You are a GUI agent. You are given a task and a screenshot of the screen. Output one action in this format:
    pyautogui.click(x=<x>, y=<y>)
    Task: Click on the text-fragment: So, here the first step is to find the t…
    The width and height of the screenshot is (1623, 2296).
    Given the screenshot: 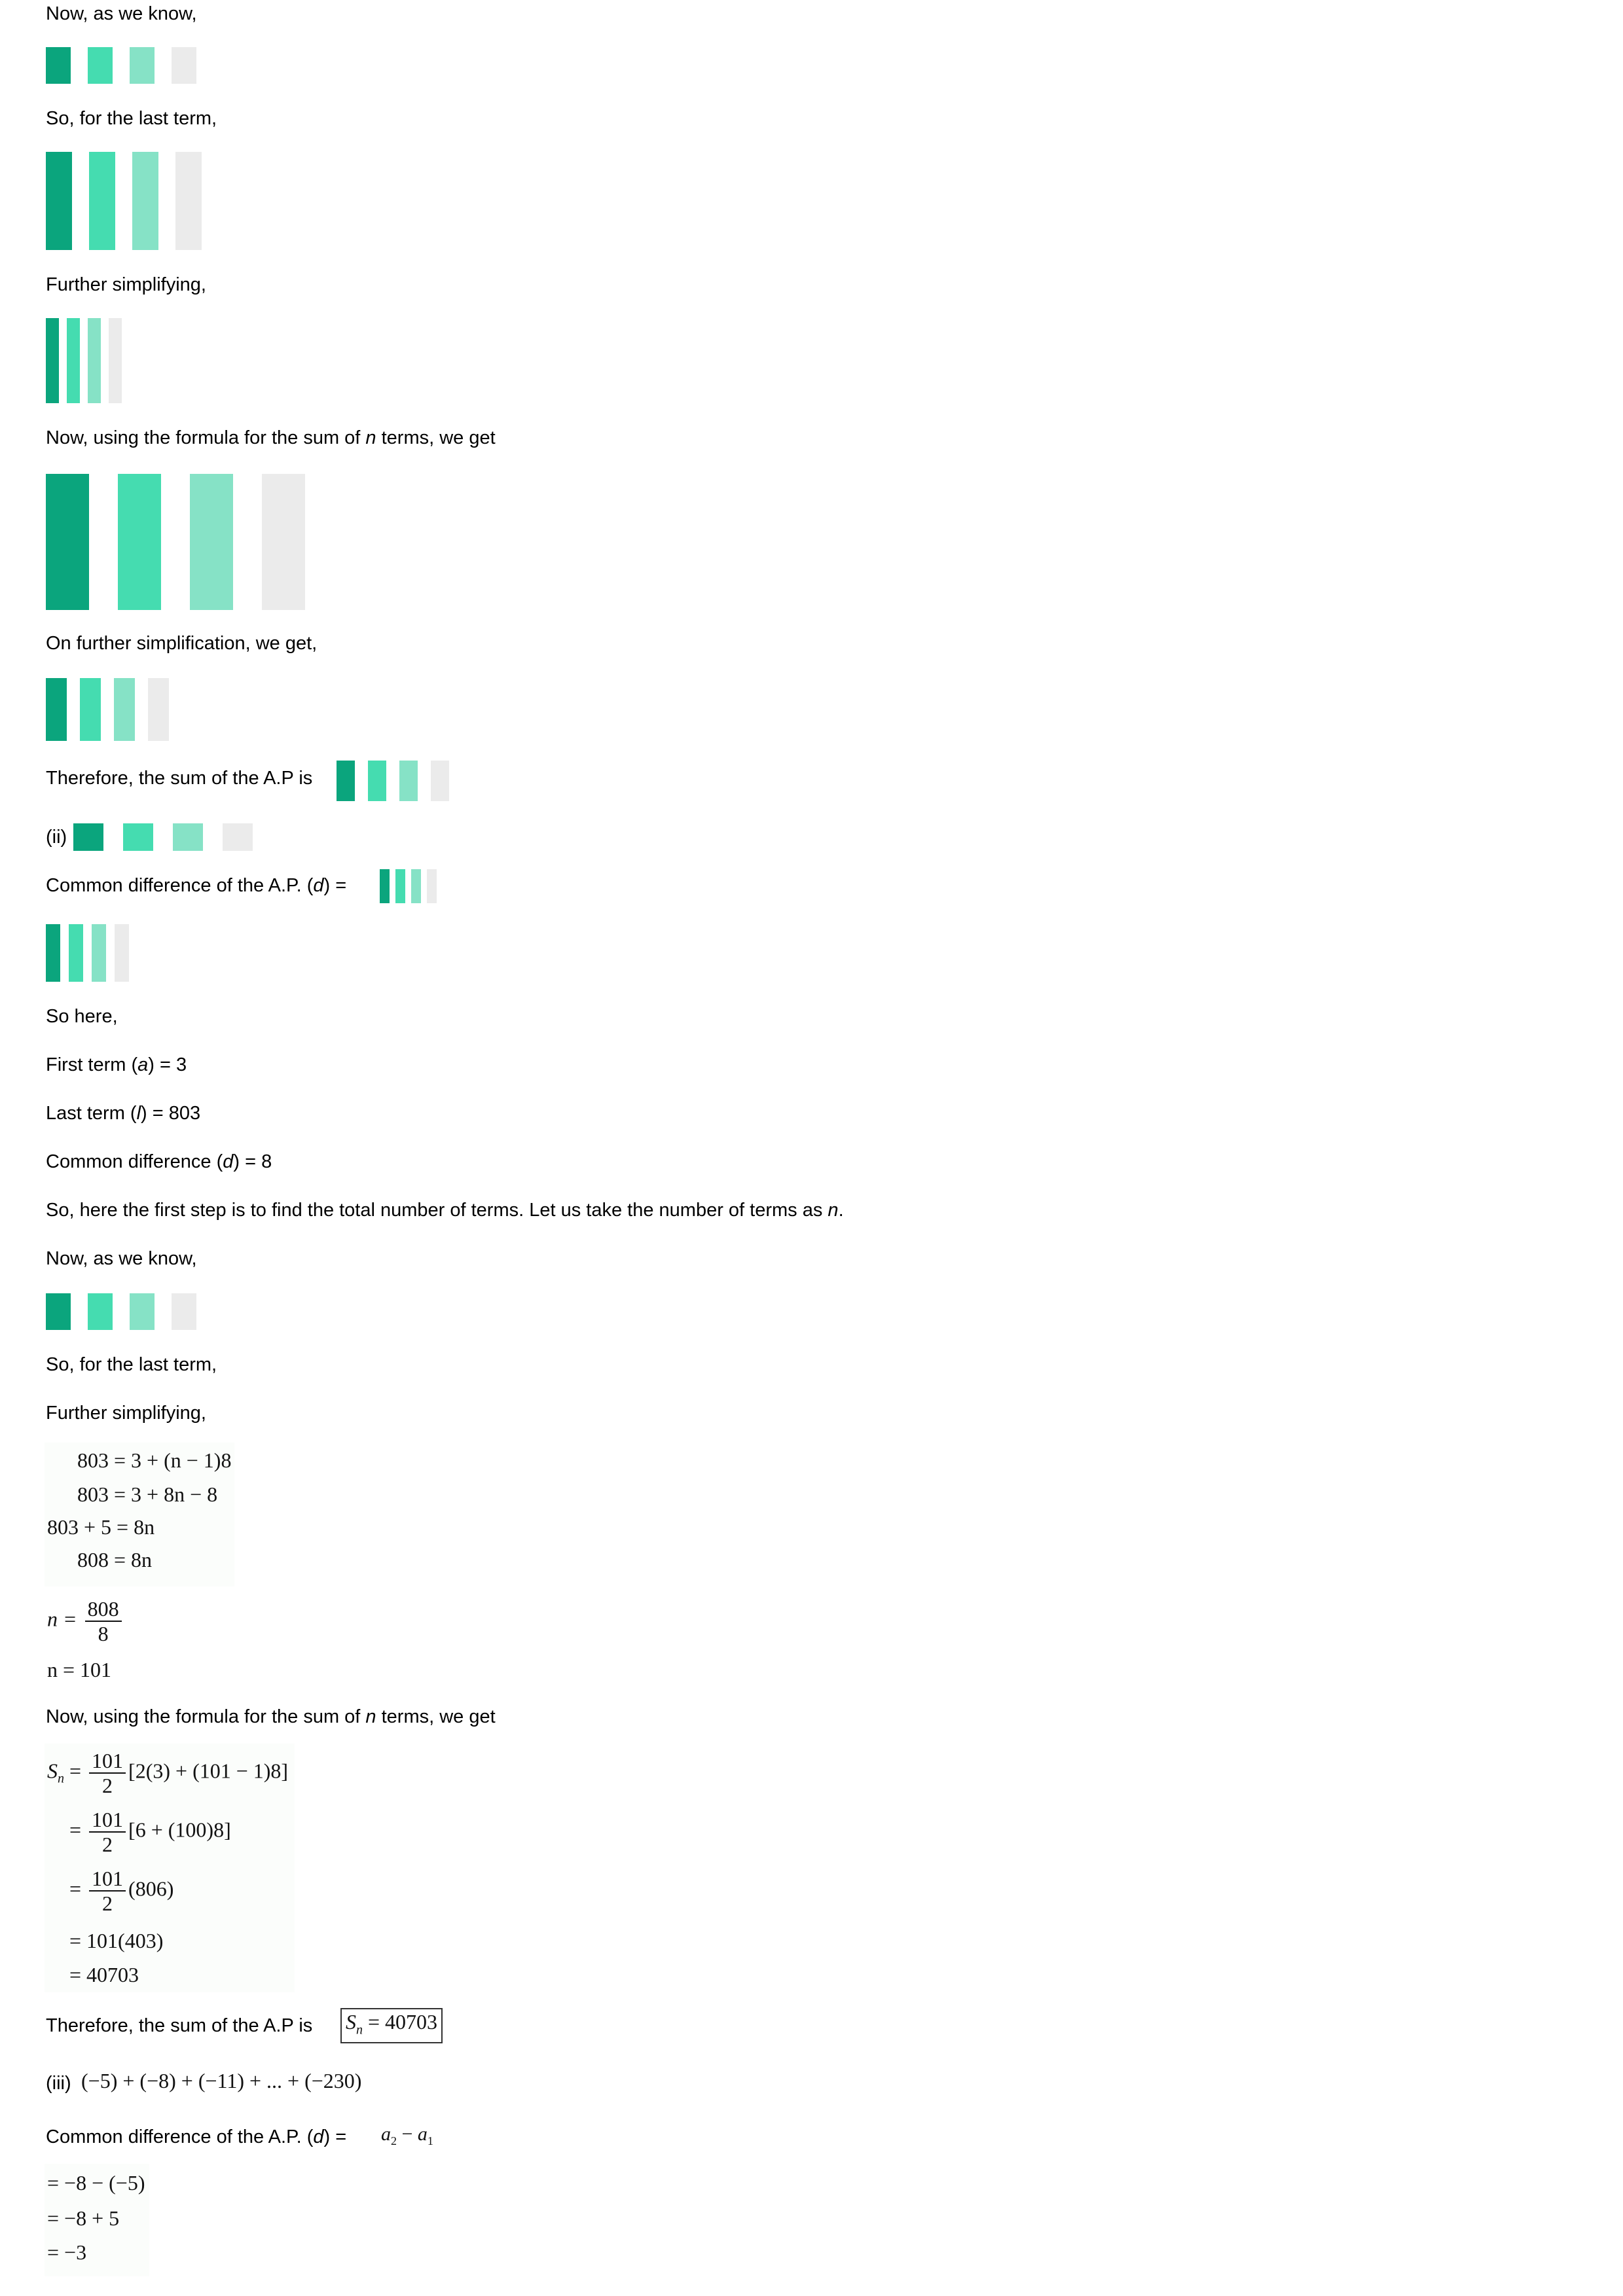 What is the action you would take?
    pyautogui.click(x=437, y=1210)
    